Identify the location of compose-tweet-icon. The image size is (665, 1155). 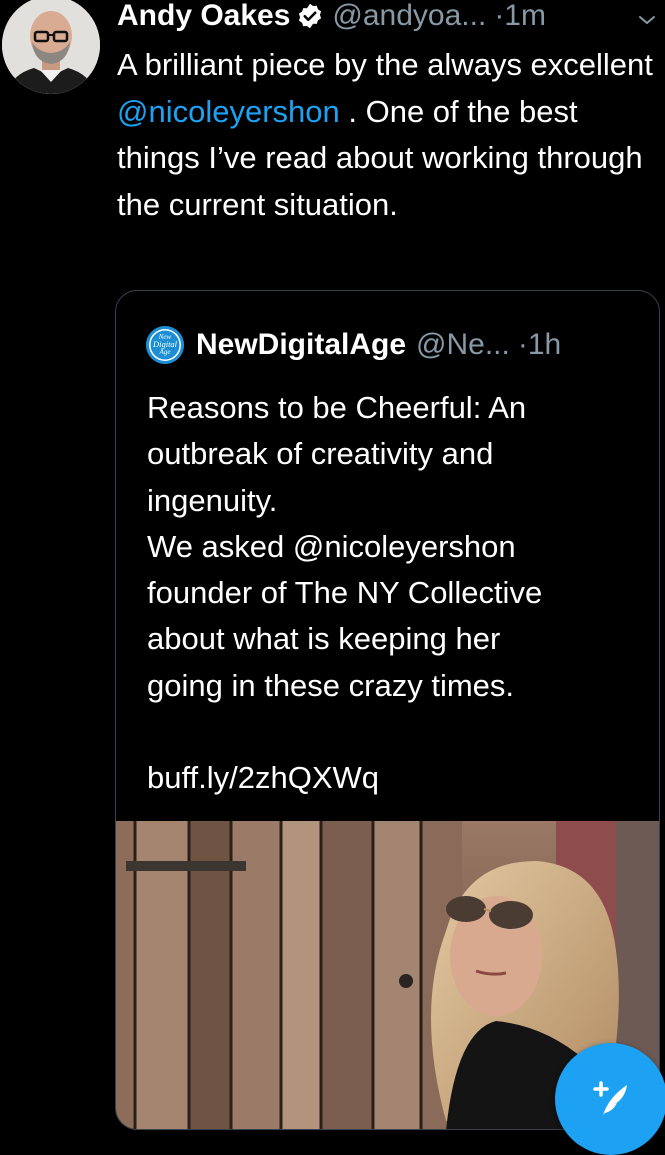
(611, 1099).